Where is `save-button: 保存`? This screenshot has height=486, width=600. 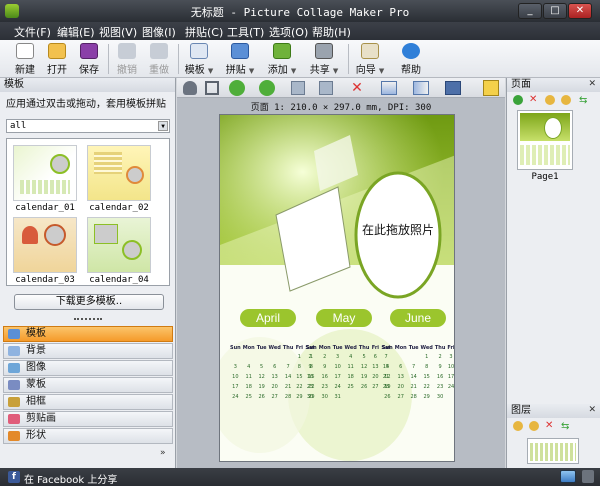
save-button: 保存 is located at coordinates (89, 59).